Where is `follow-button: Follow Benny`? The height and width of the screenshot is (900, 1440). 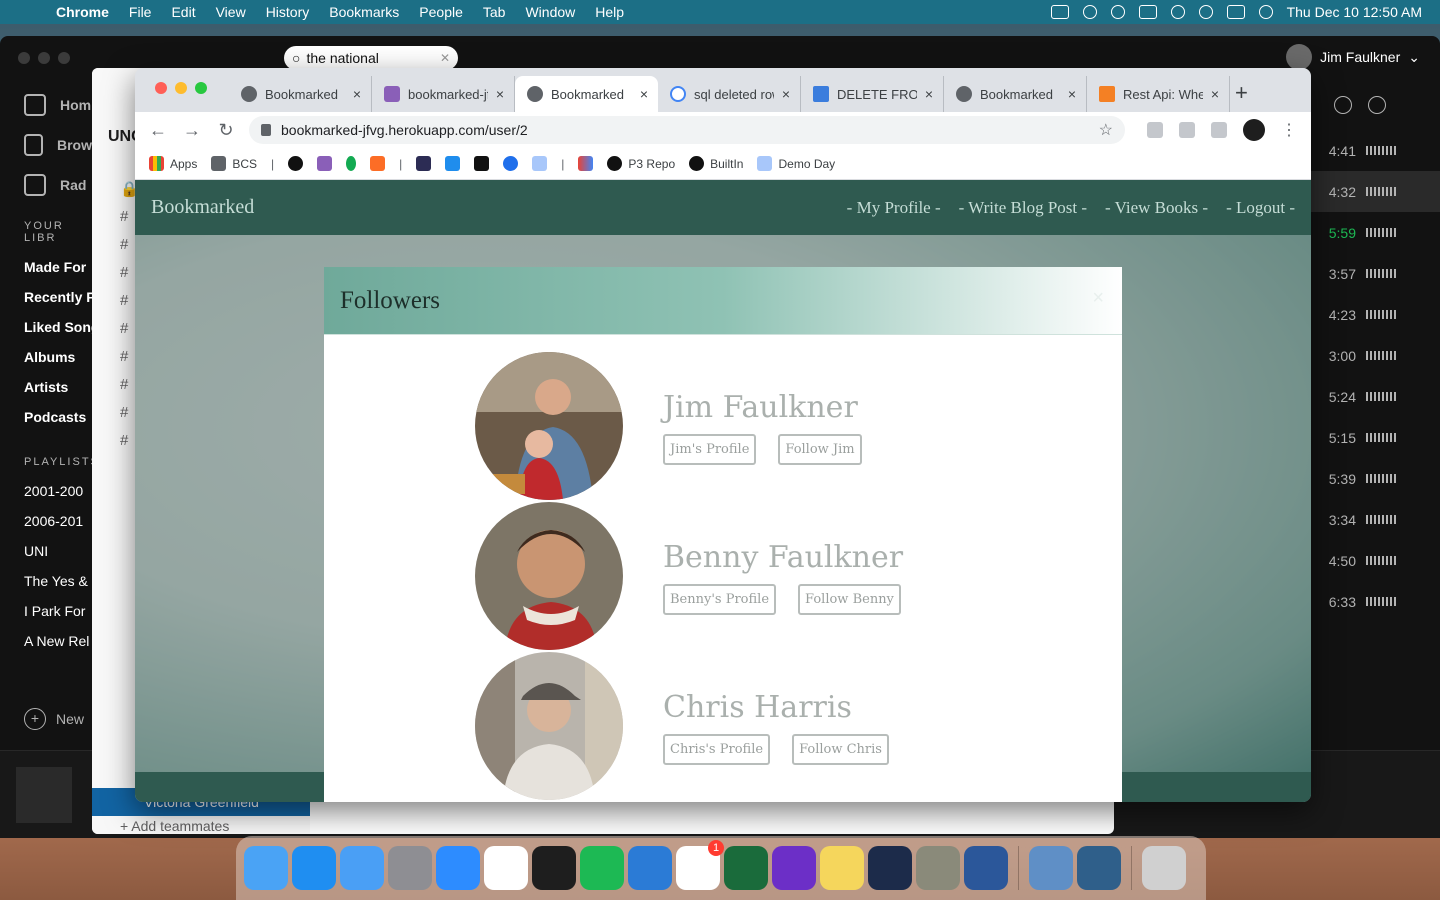
follow-button: Follow Benny is located at coordinates (849, 599).